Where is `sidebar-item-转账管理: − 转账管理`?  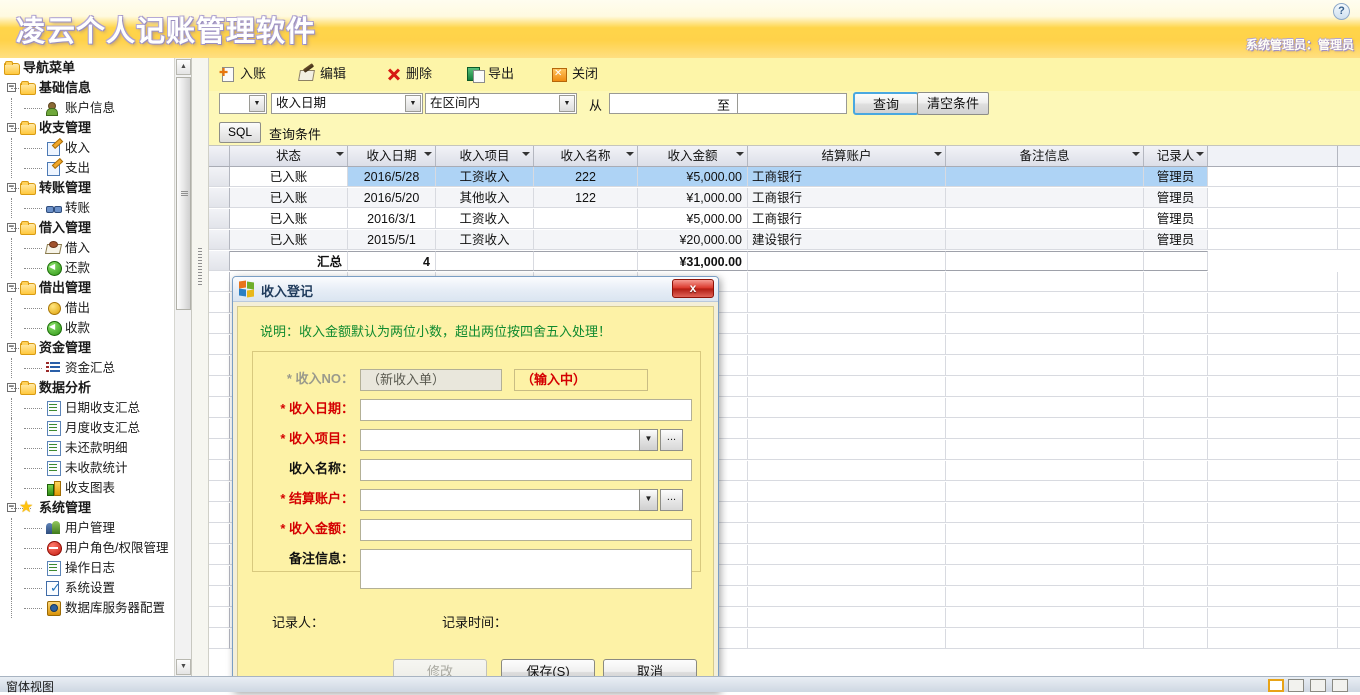 sidebar-item-转账管理: − 转账管理 is located at coordinates (95, 188).